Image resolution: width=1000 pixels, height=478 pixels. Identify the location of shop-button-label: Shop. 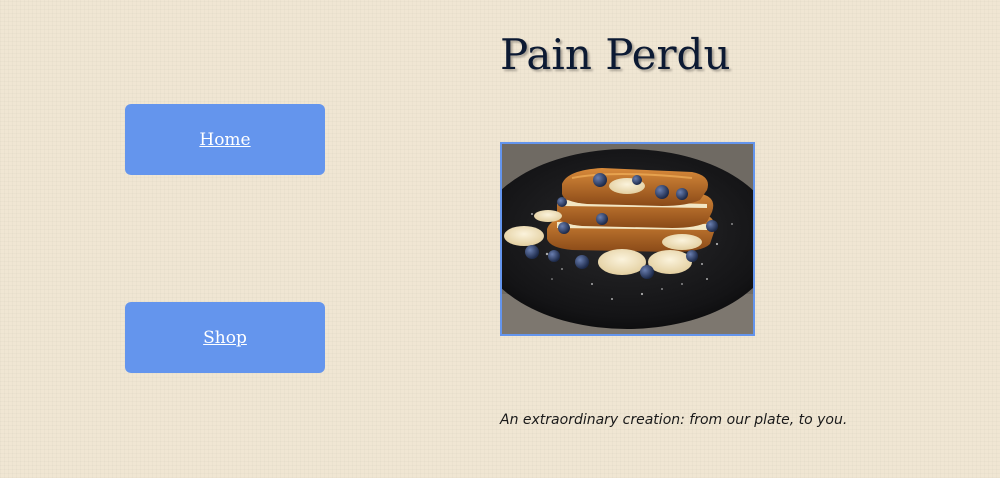
(225, 337).